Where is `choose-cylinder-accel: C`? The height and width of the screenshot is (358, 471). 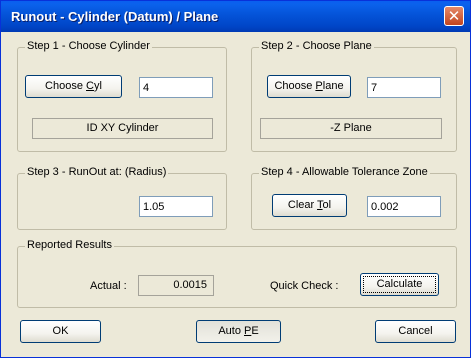 choose-cylinder-accel: C is located at coordinates (90, 86).